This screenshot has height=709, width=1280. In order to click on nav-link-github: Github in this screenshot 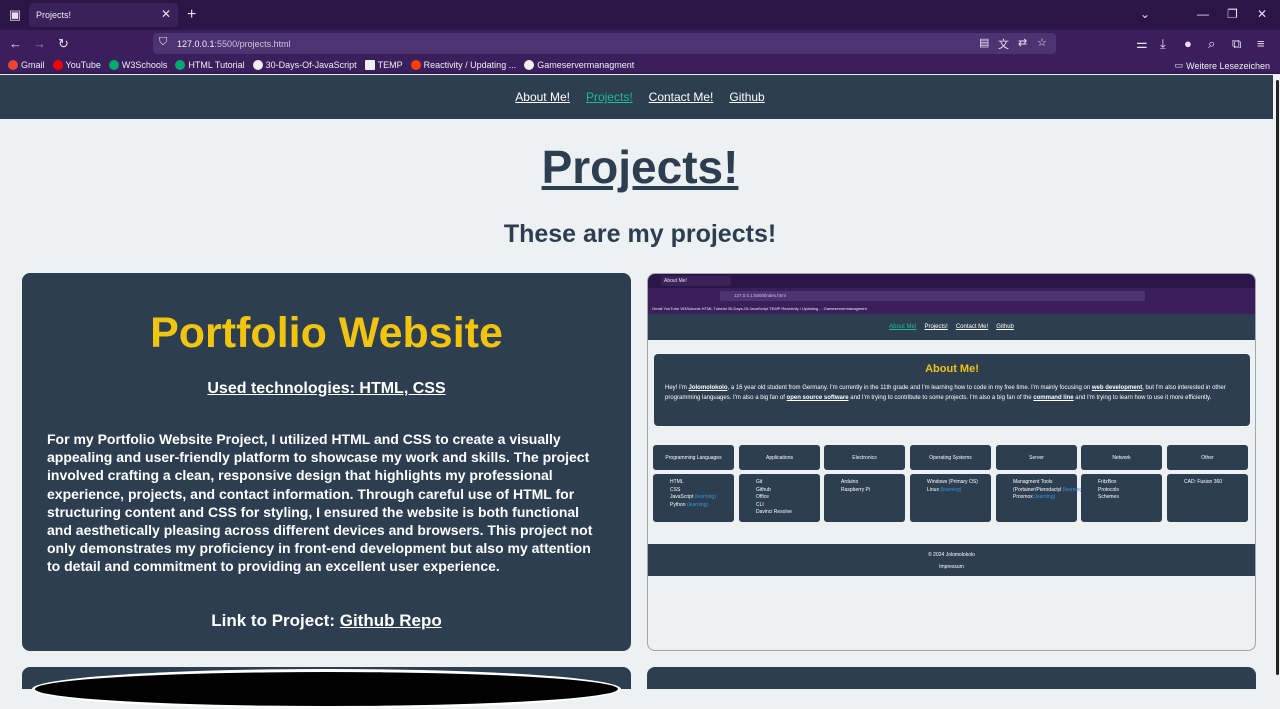, I will do `click(746, 97)`.